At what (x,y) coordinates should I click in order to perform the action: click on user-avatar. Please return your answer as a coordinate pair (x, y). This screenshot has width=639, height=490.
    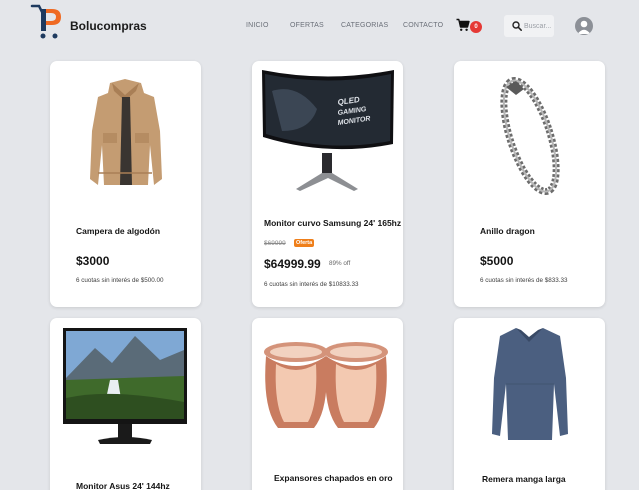
    Looking at the image, I should click on (584, 26).